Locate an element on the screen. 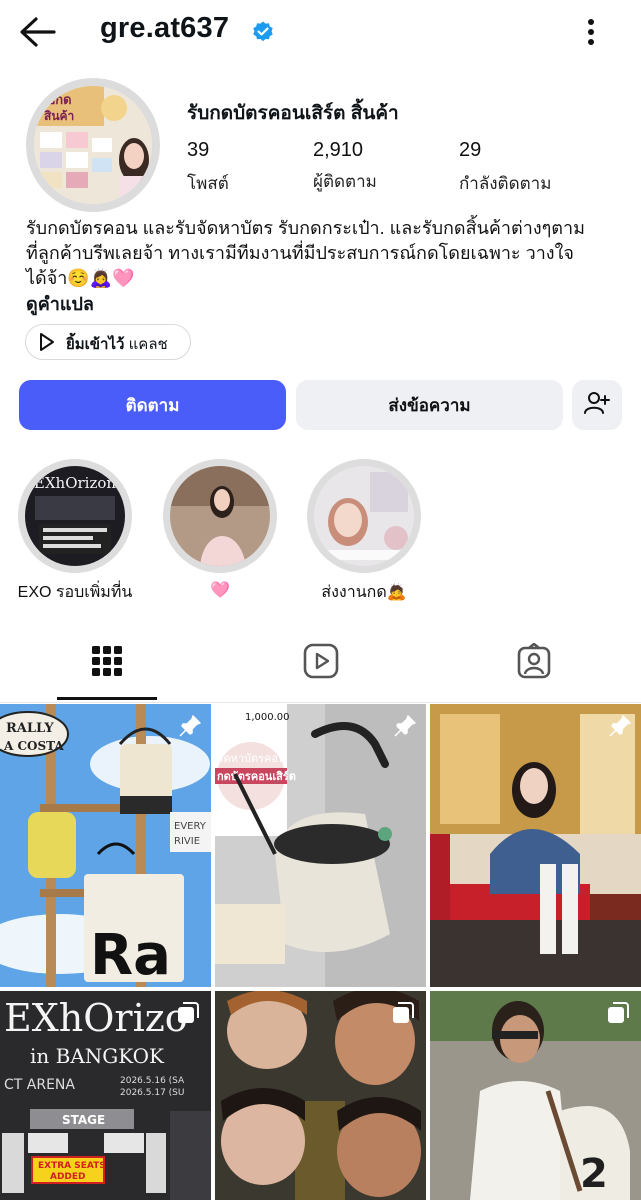 This screenshot has width=641, height=1200. tab-tagged is located at coordinates (534, 663).